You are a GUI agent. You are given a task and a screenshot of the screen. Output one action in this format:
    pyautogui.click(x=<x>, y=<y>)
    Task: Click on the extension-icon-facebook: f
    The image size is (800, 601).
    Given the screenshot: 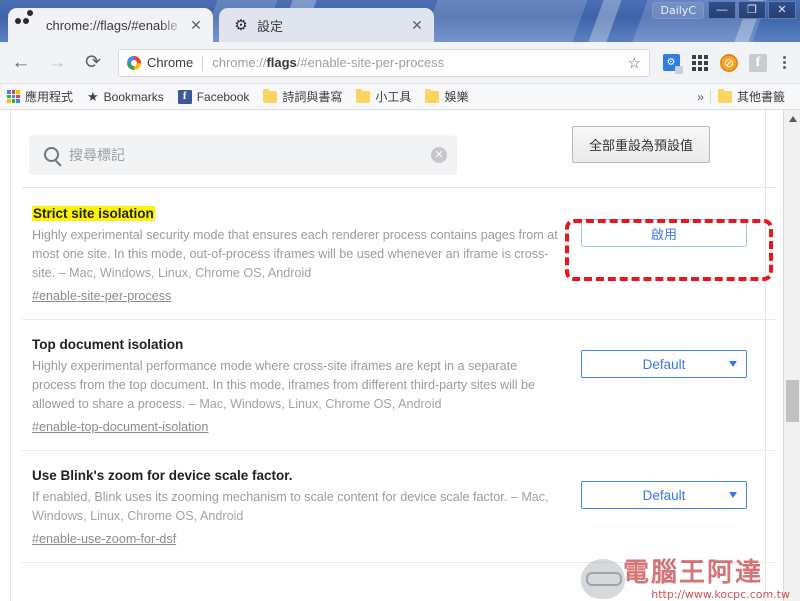 What is the action you would take?
    pyautogui.click(x=758, y=63)
    